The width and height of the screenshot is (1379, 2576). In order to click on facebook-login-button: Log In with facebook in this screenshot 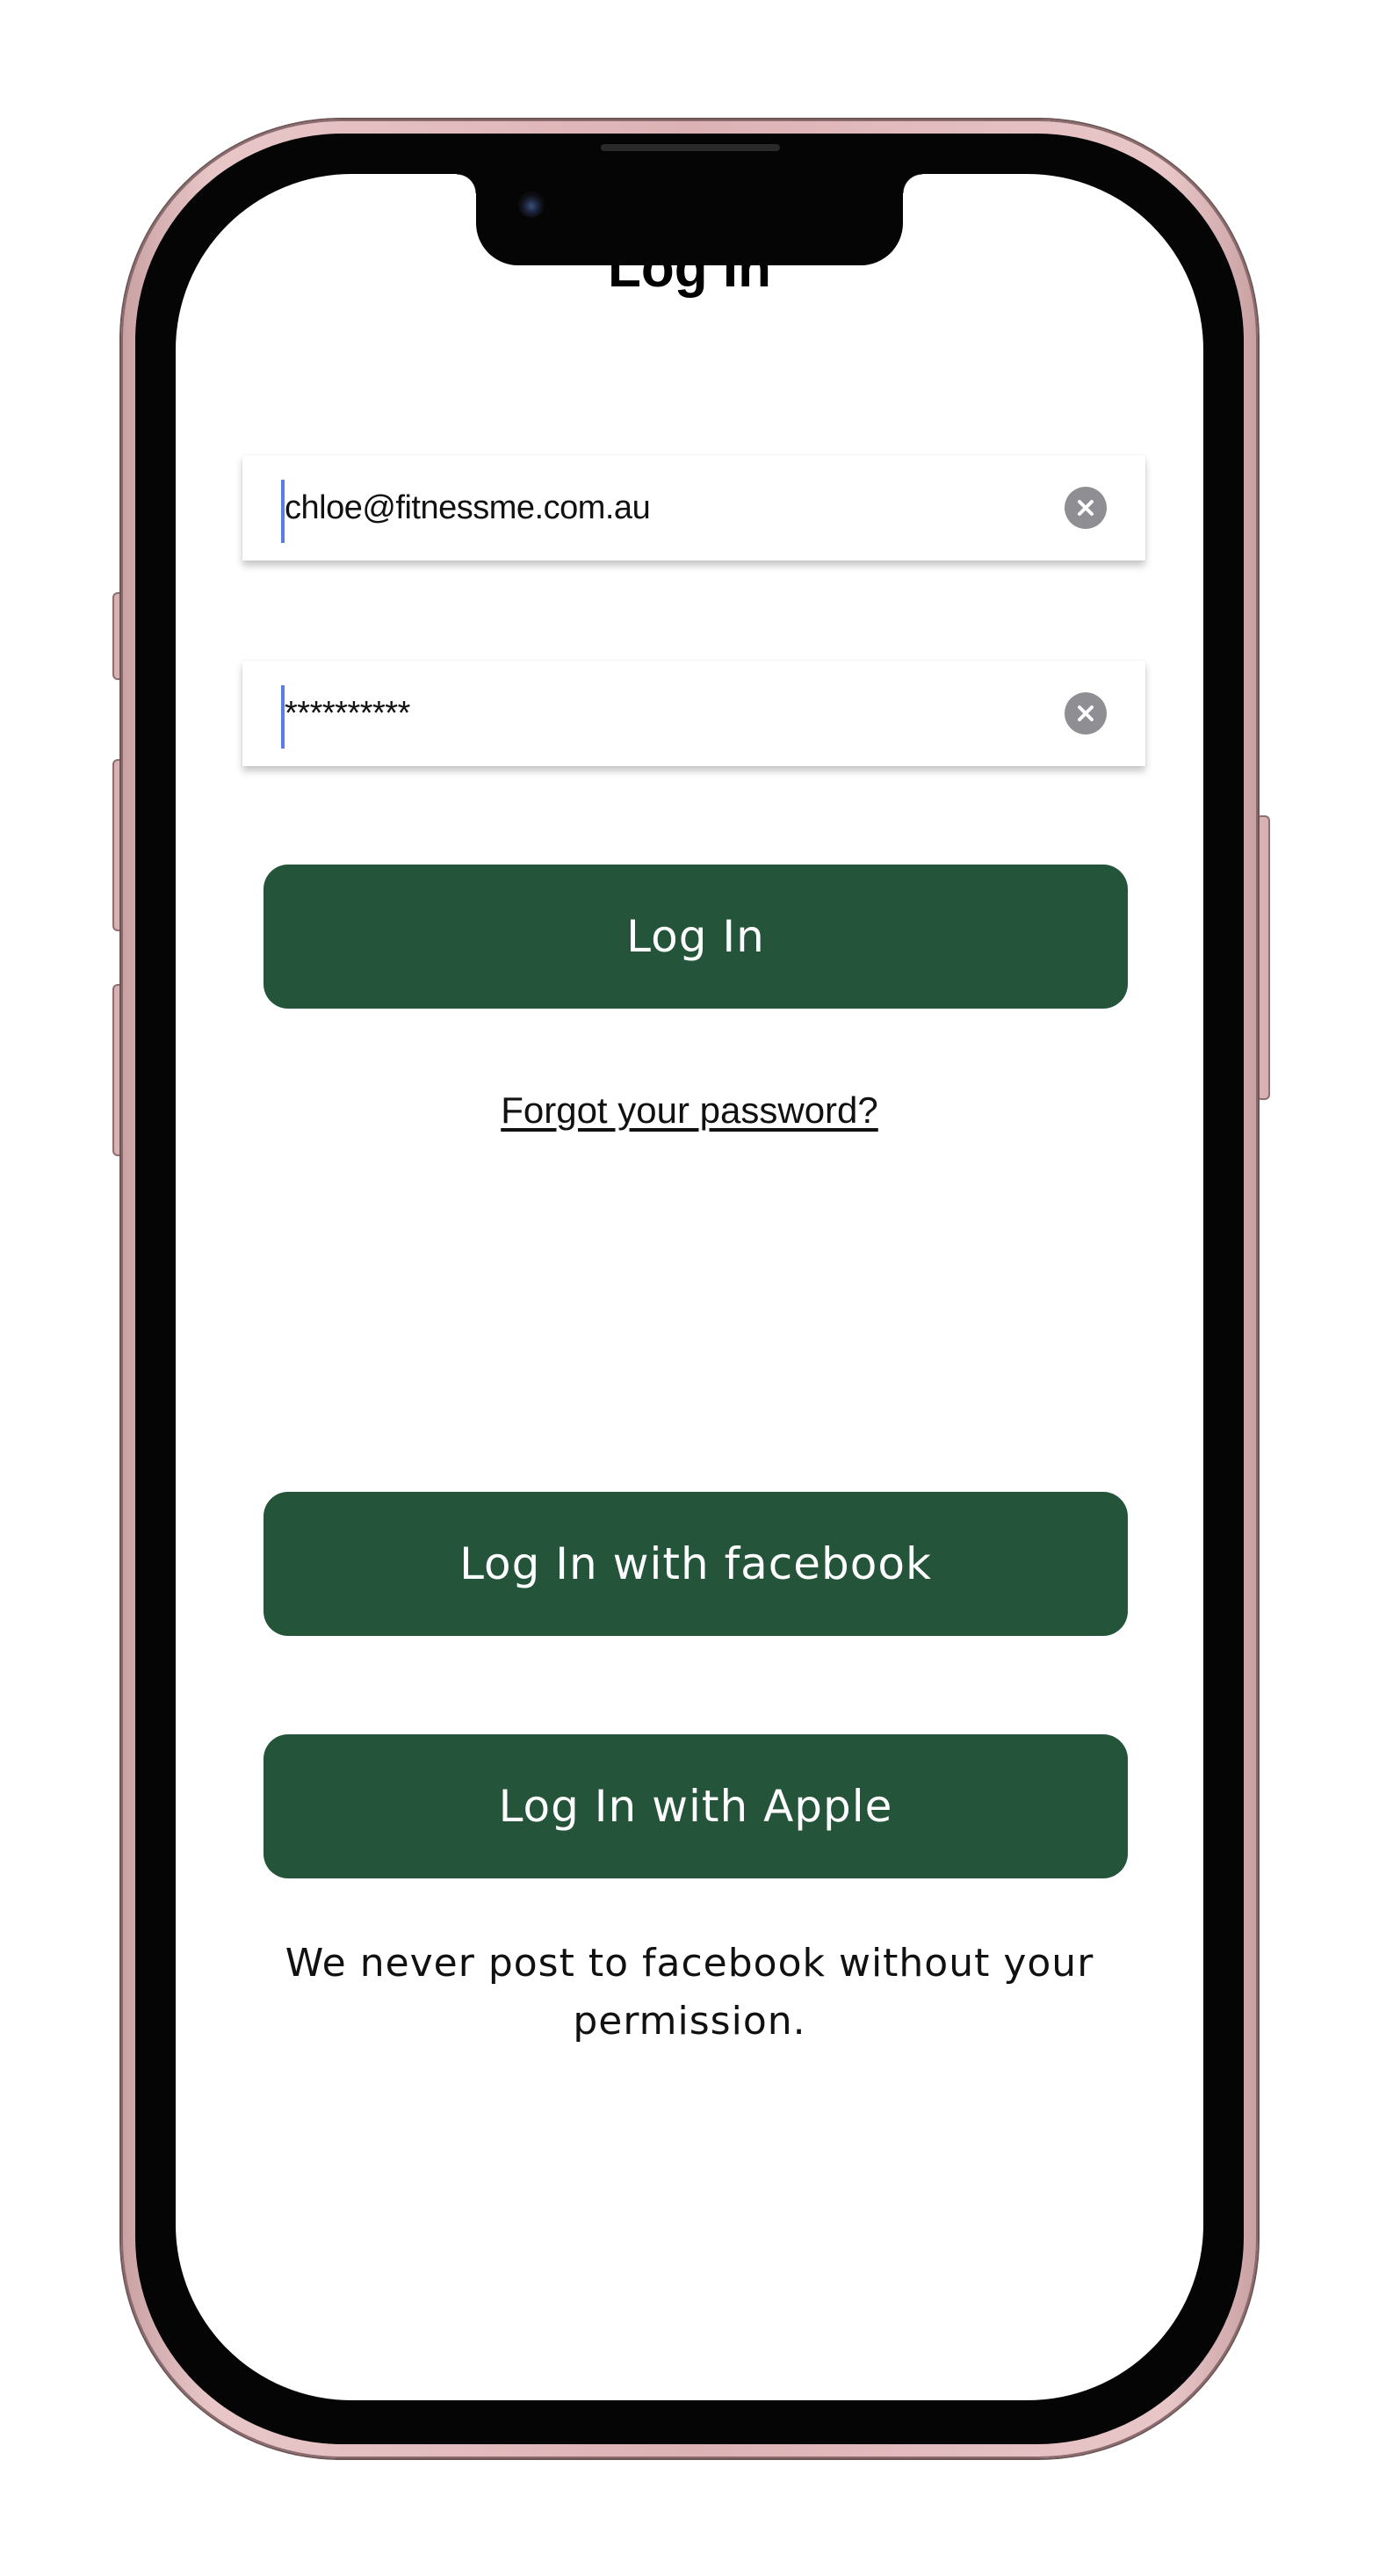, I will do `click(696, 1564)`.